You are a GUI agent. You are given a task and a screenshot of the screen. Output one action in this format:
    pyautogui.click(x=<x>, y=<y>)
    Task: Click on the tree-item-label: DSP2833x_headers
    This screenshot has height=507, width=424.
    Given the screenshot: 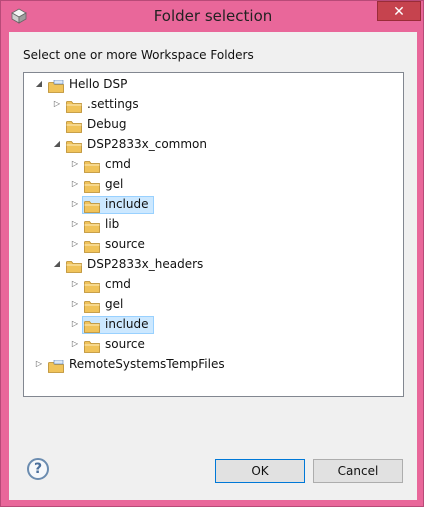 What is the action you would take?
    pyautogui.click(x=145, y=264)
    